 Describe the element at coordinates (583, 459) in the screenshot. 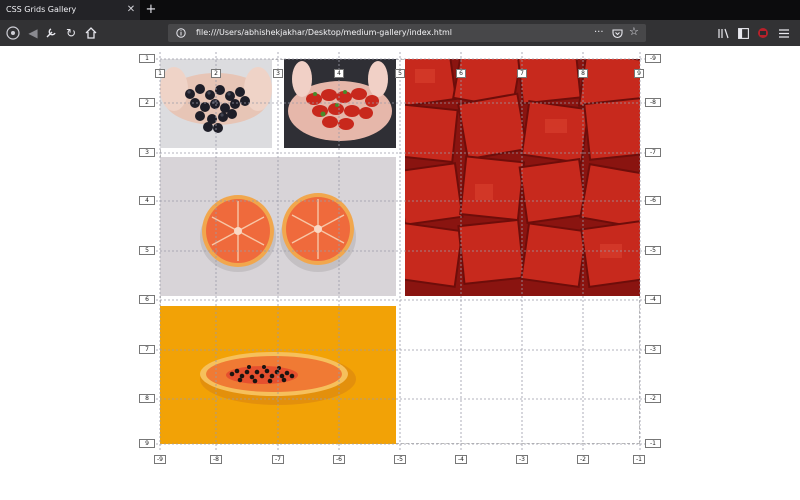

I see `grid-line-number-bottom: -2` at that location.